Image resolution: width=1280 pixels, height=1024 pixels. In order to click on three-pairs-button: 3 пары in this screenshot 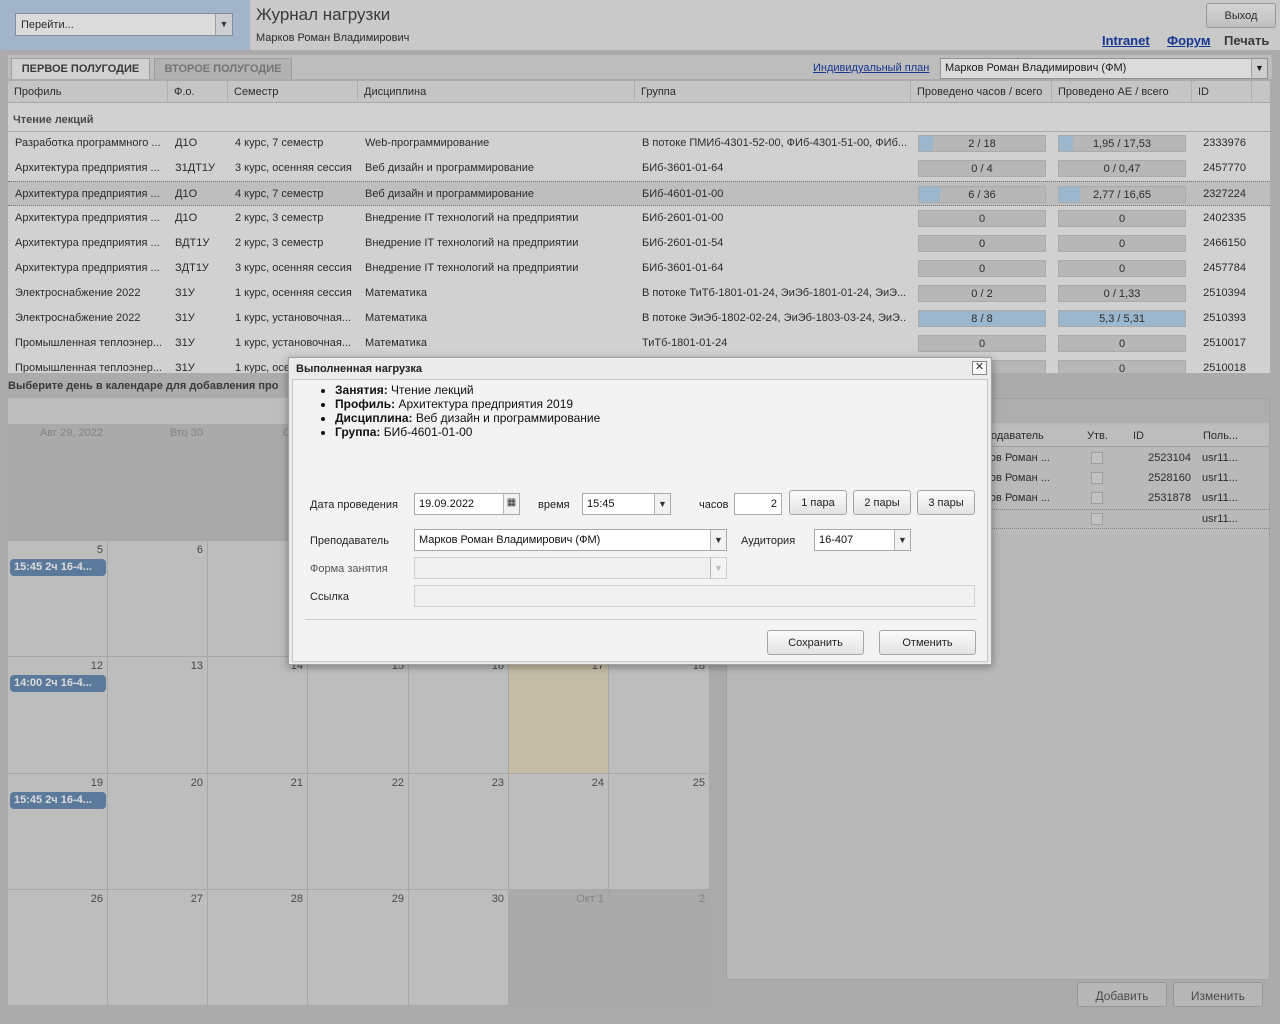, I will do `click(946, 502)`.